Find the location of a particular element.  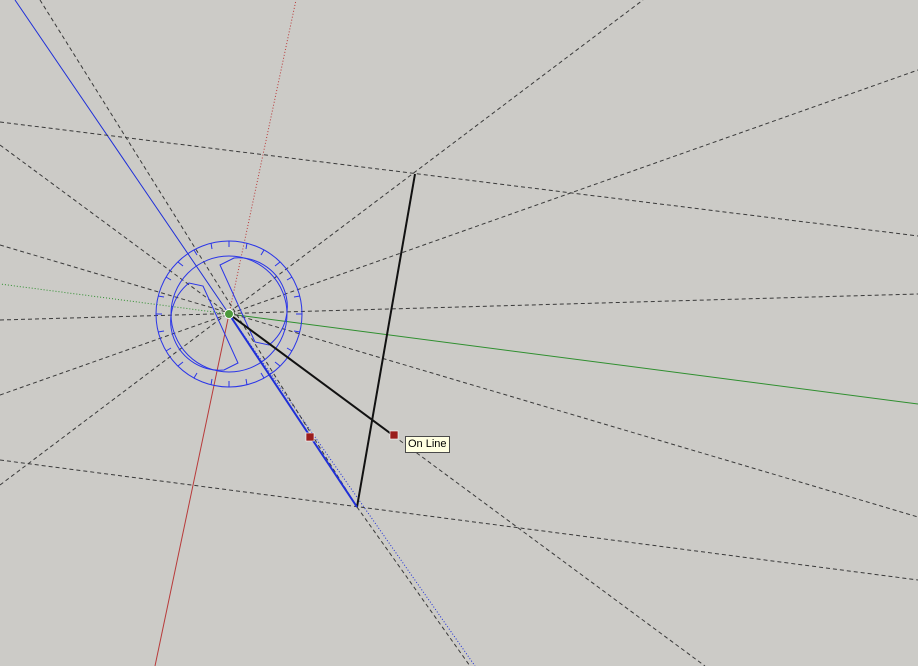

edge-line is located at coordinates (386, 340).